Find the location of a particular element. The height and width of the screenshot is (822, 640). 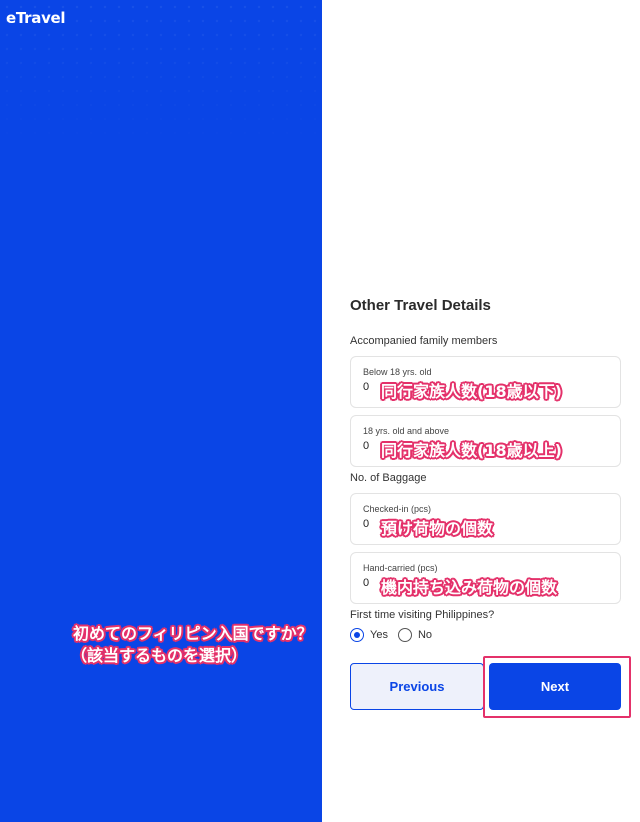

radio-yes-label: Yes is located at coordinates (379, 635).